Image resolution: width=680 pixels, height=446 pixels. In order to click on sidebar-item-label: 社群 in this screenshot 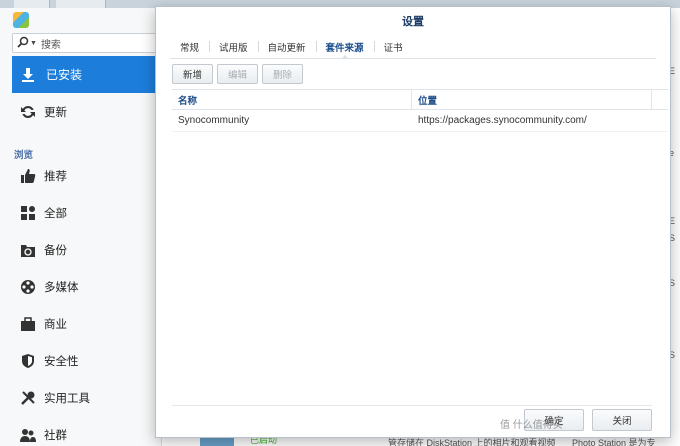, I will do `click(55, 436)`.